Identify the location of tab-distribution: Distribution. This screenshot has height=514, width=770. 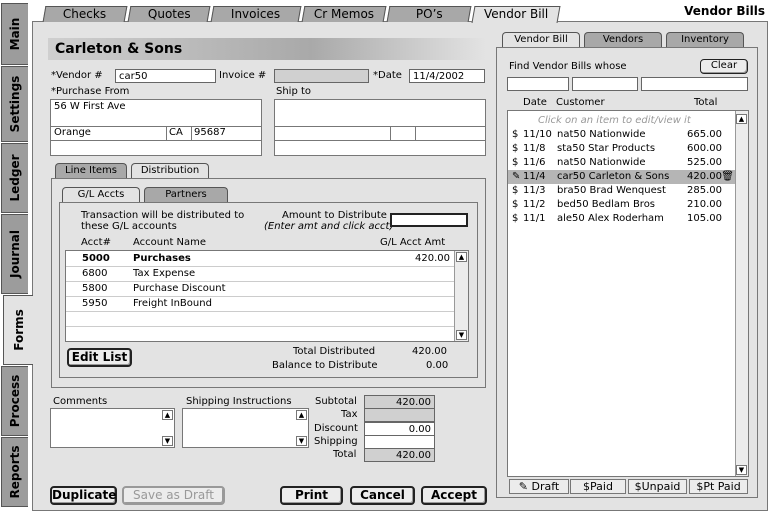
(170, 170).